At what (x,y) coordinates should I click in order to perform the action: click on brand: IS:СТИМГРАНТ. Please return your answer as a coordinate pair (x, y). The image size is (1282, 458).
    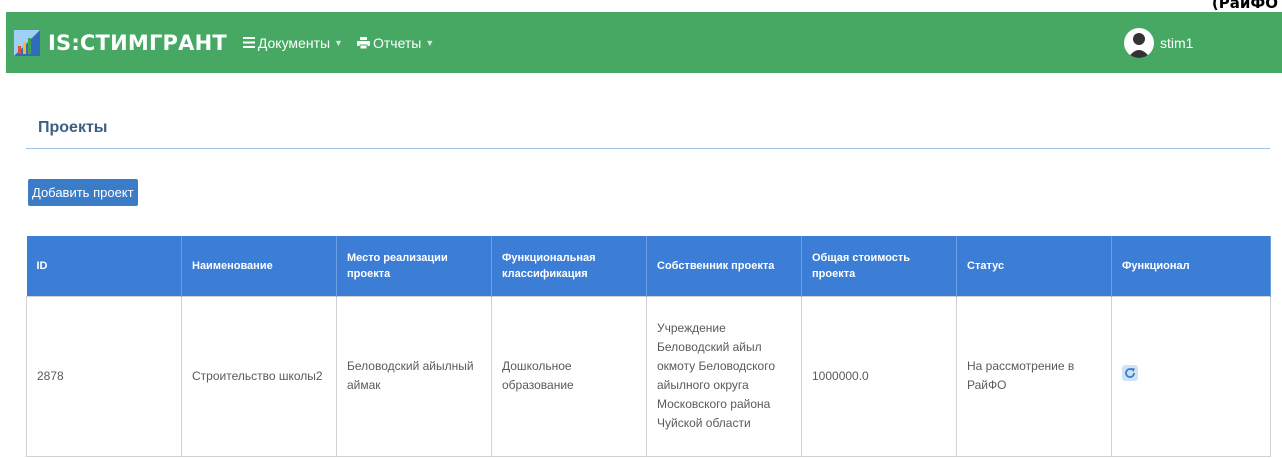
    Looking at the image, I should click on (120, 42).